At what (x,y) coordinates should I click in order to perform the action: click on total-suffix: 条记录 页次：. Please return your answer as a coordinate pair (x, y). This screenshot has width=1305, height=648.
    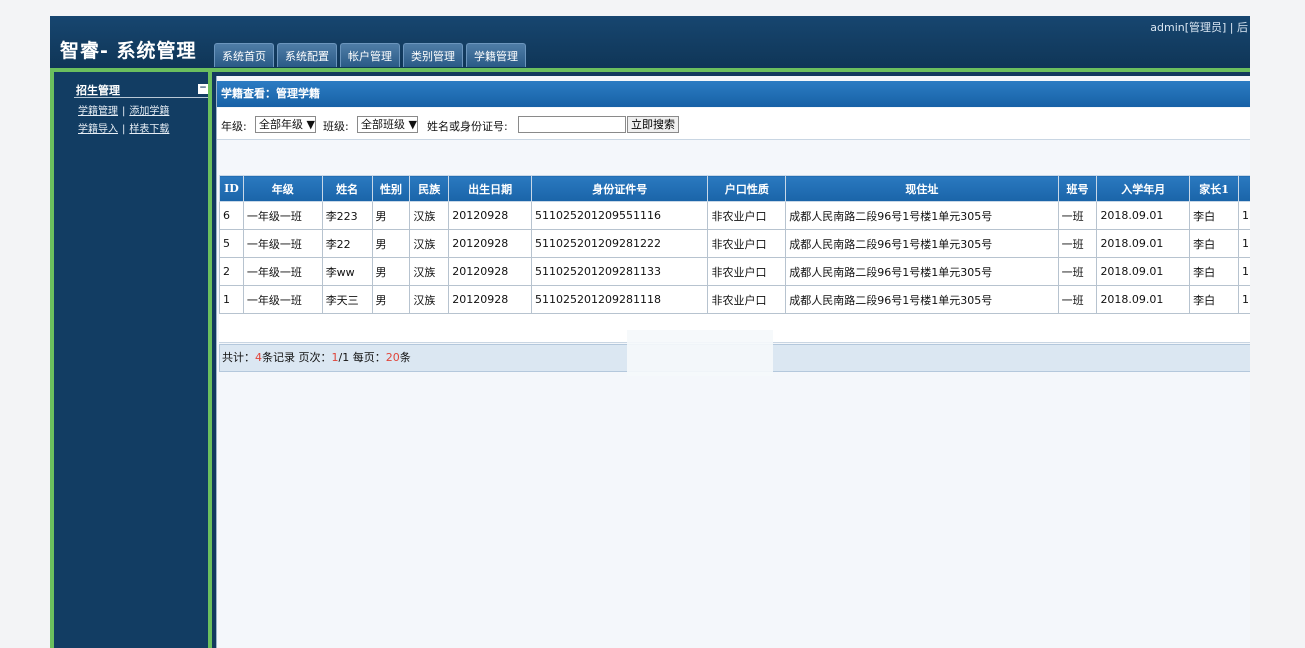
    Looking at the image, I should click on (297, 357).